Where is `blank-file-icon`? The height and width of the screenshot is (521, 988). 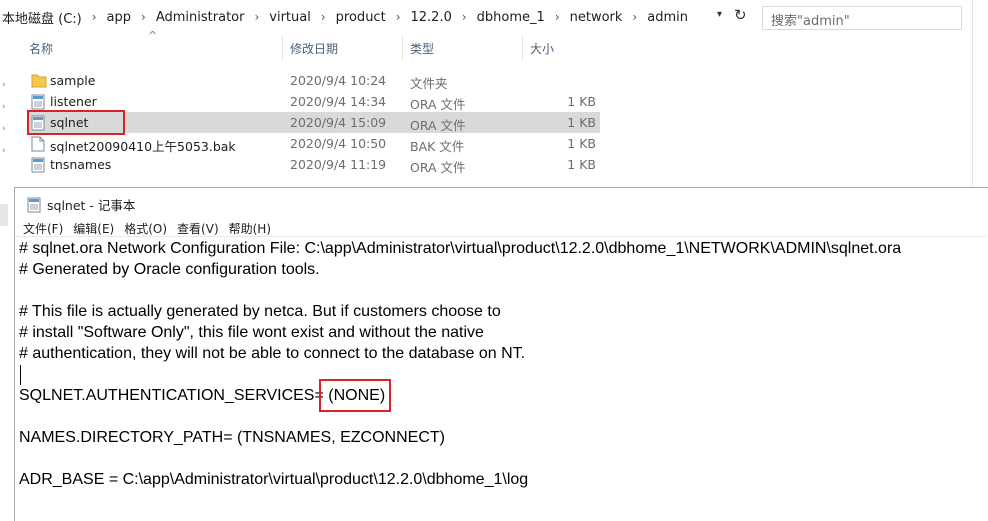 blank-file-icon is located at coordinates (38, 144).